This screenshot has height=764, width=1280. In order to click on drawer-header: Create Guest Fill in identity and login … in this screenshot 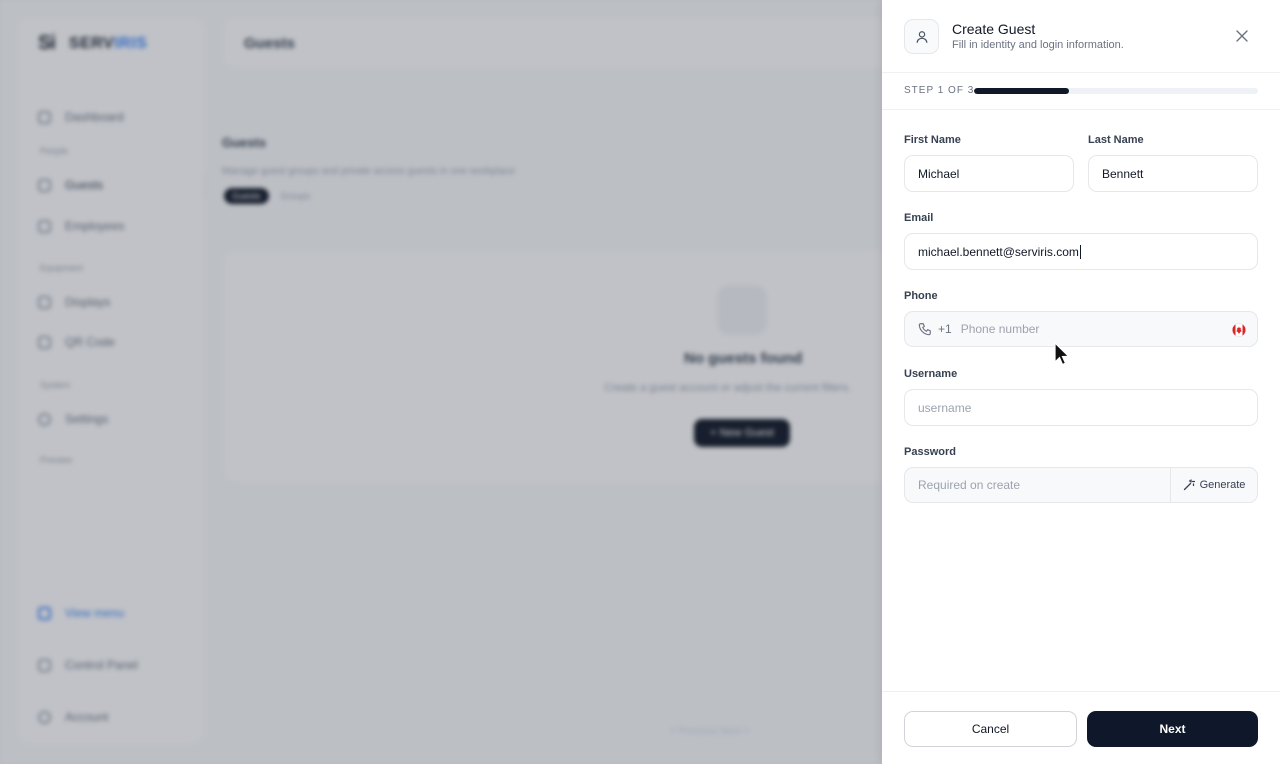, I will do `click(1081, 36)`.